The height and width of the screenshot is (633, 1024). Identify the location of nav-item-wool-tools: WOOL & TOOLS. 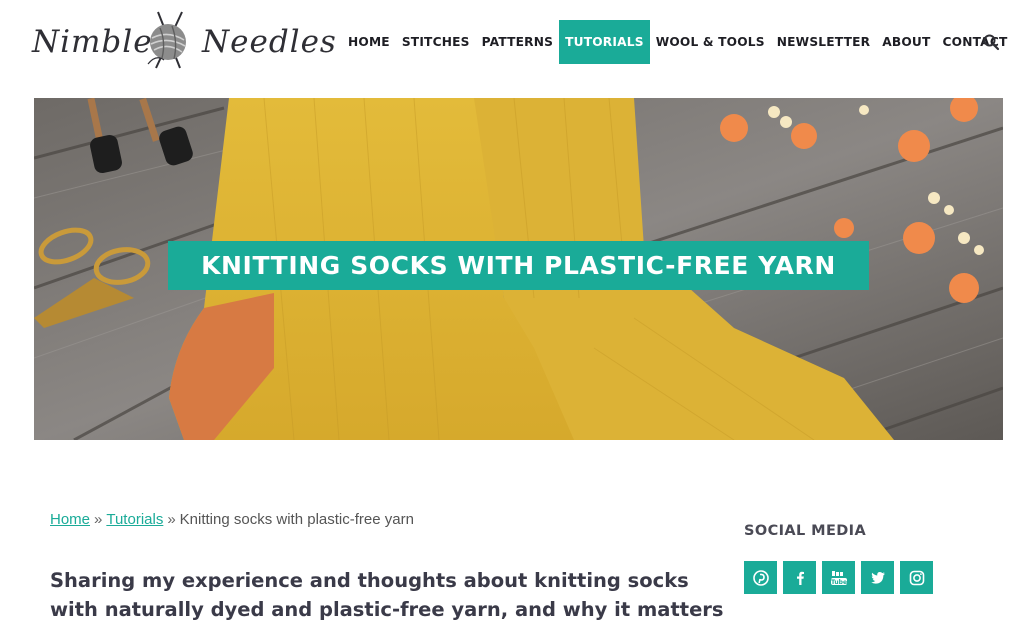
(710, 42).